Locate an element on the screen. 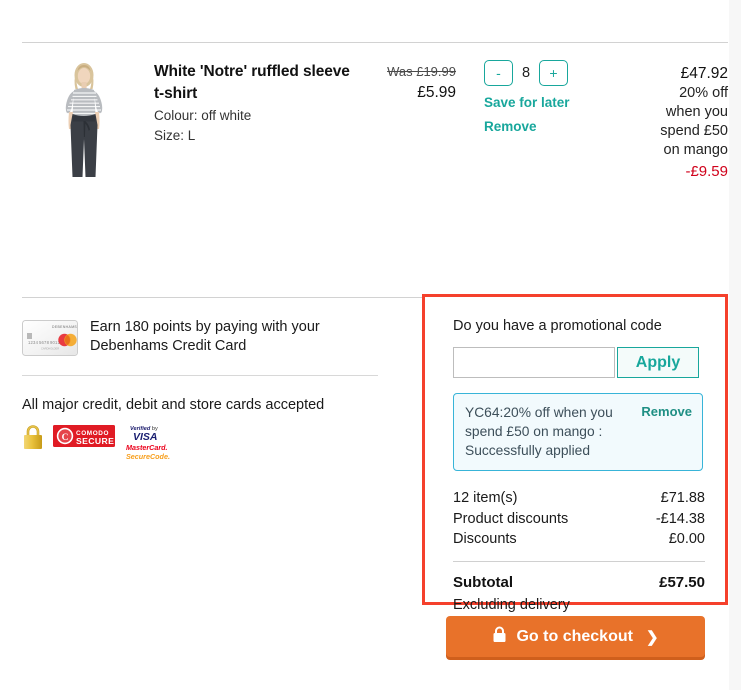  increase-quantity-button: + is located at coordinates (553, 73).